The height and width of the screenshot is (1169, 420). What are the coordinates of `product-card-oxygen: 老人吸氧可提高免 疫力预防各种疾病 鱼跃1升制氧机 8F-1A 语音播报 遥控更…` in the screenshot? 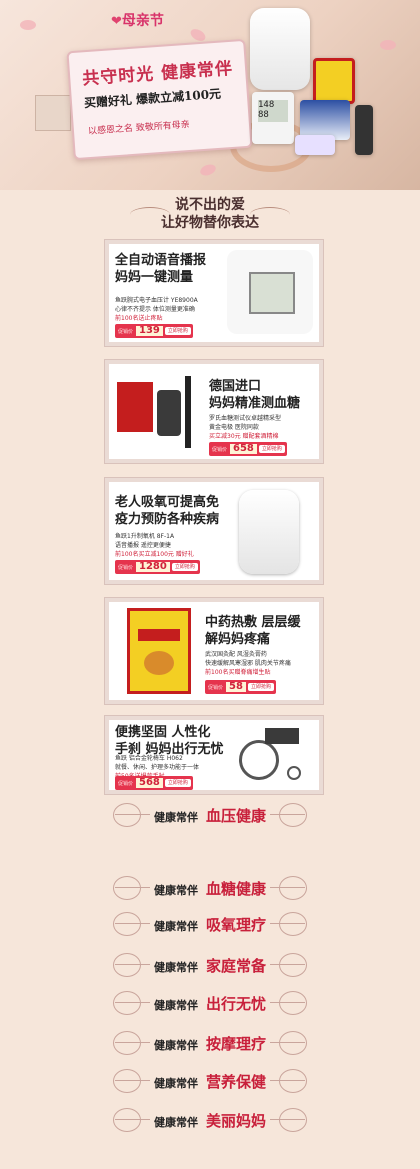 It's located at (214, 531).